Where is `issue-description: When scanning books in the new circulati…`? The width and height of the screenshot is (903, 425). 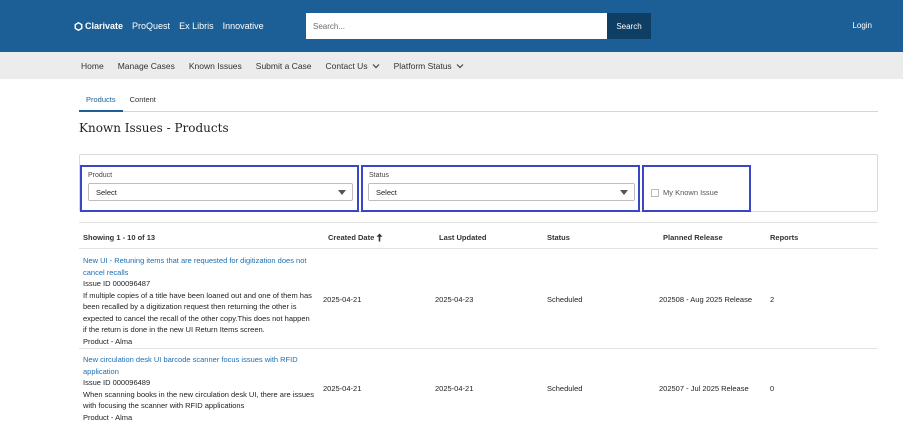 issue-description: When scanning books in the new circulati… is located at coordinates (198, 400).